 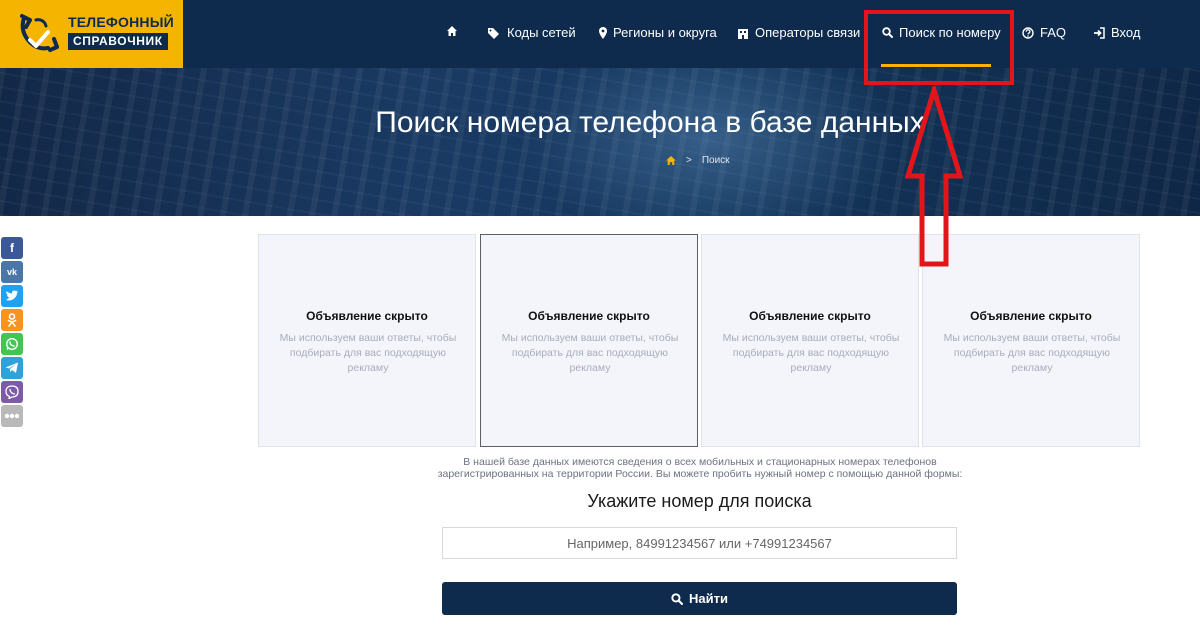 I want to click on phone-number-input, so click(x=699, y=543).